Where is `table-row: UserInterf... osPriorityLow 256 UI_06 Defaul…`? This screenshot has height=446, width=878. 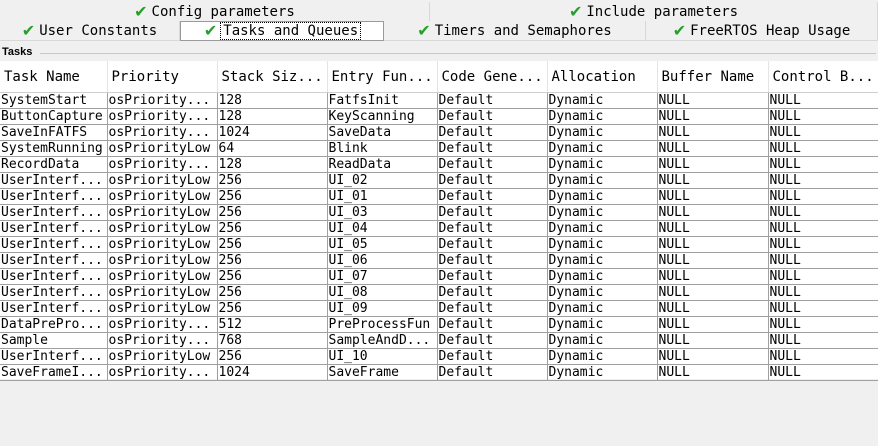 table-row: UserInterf... osPriorityLow 256 UI_06 Defaul… is located at coordinates (439, 260).